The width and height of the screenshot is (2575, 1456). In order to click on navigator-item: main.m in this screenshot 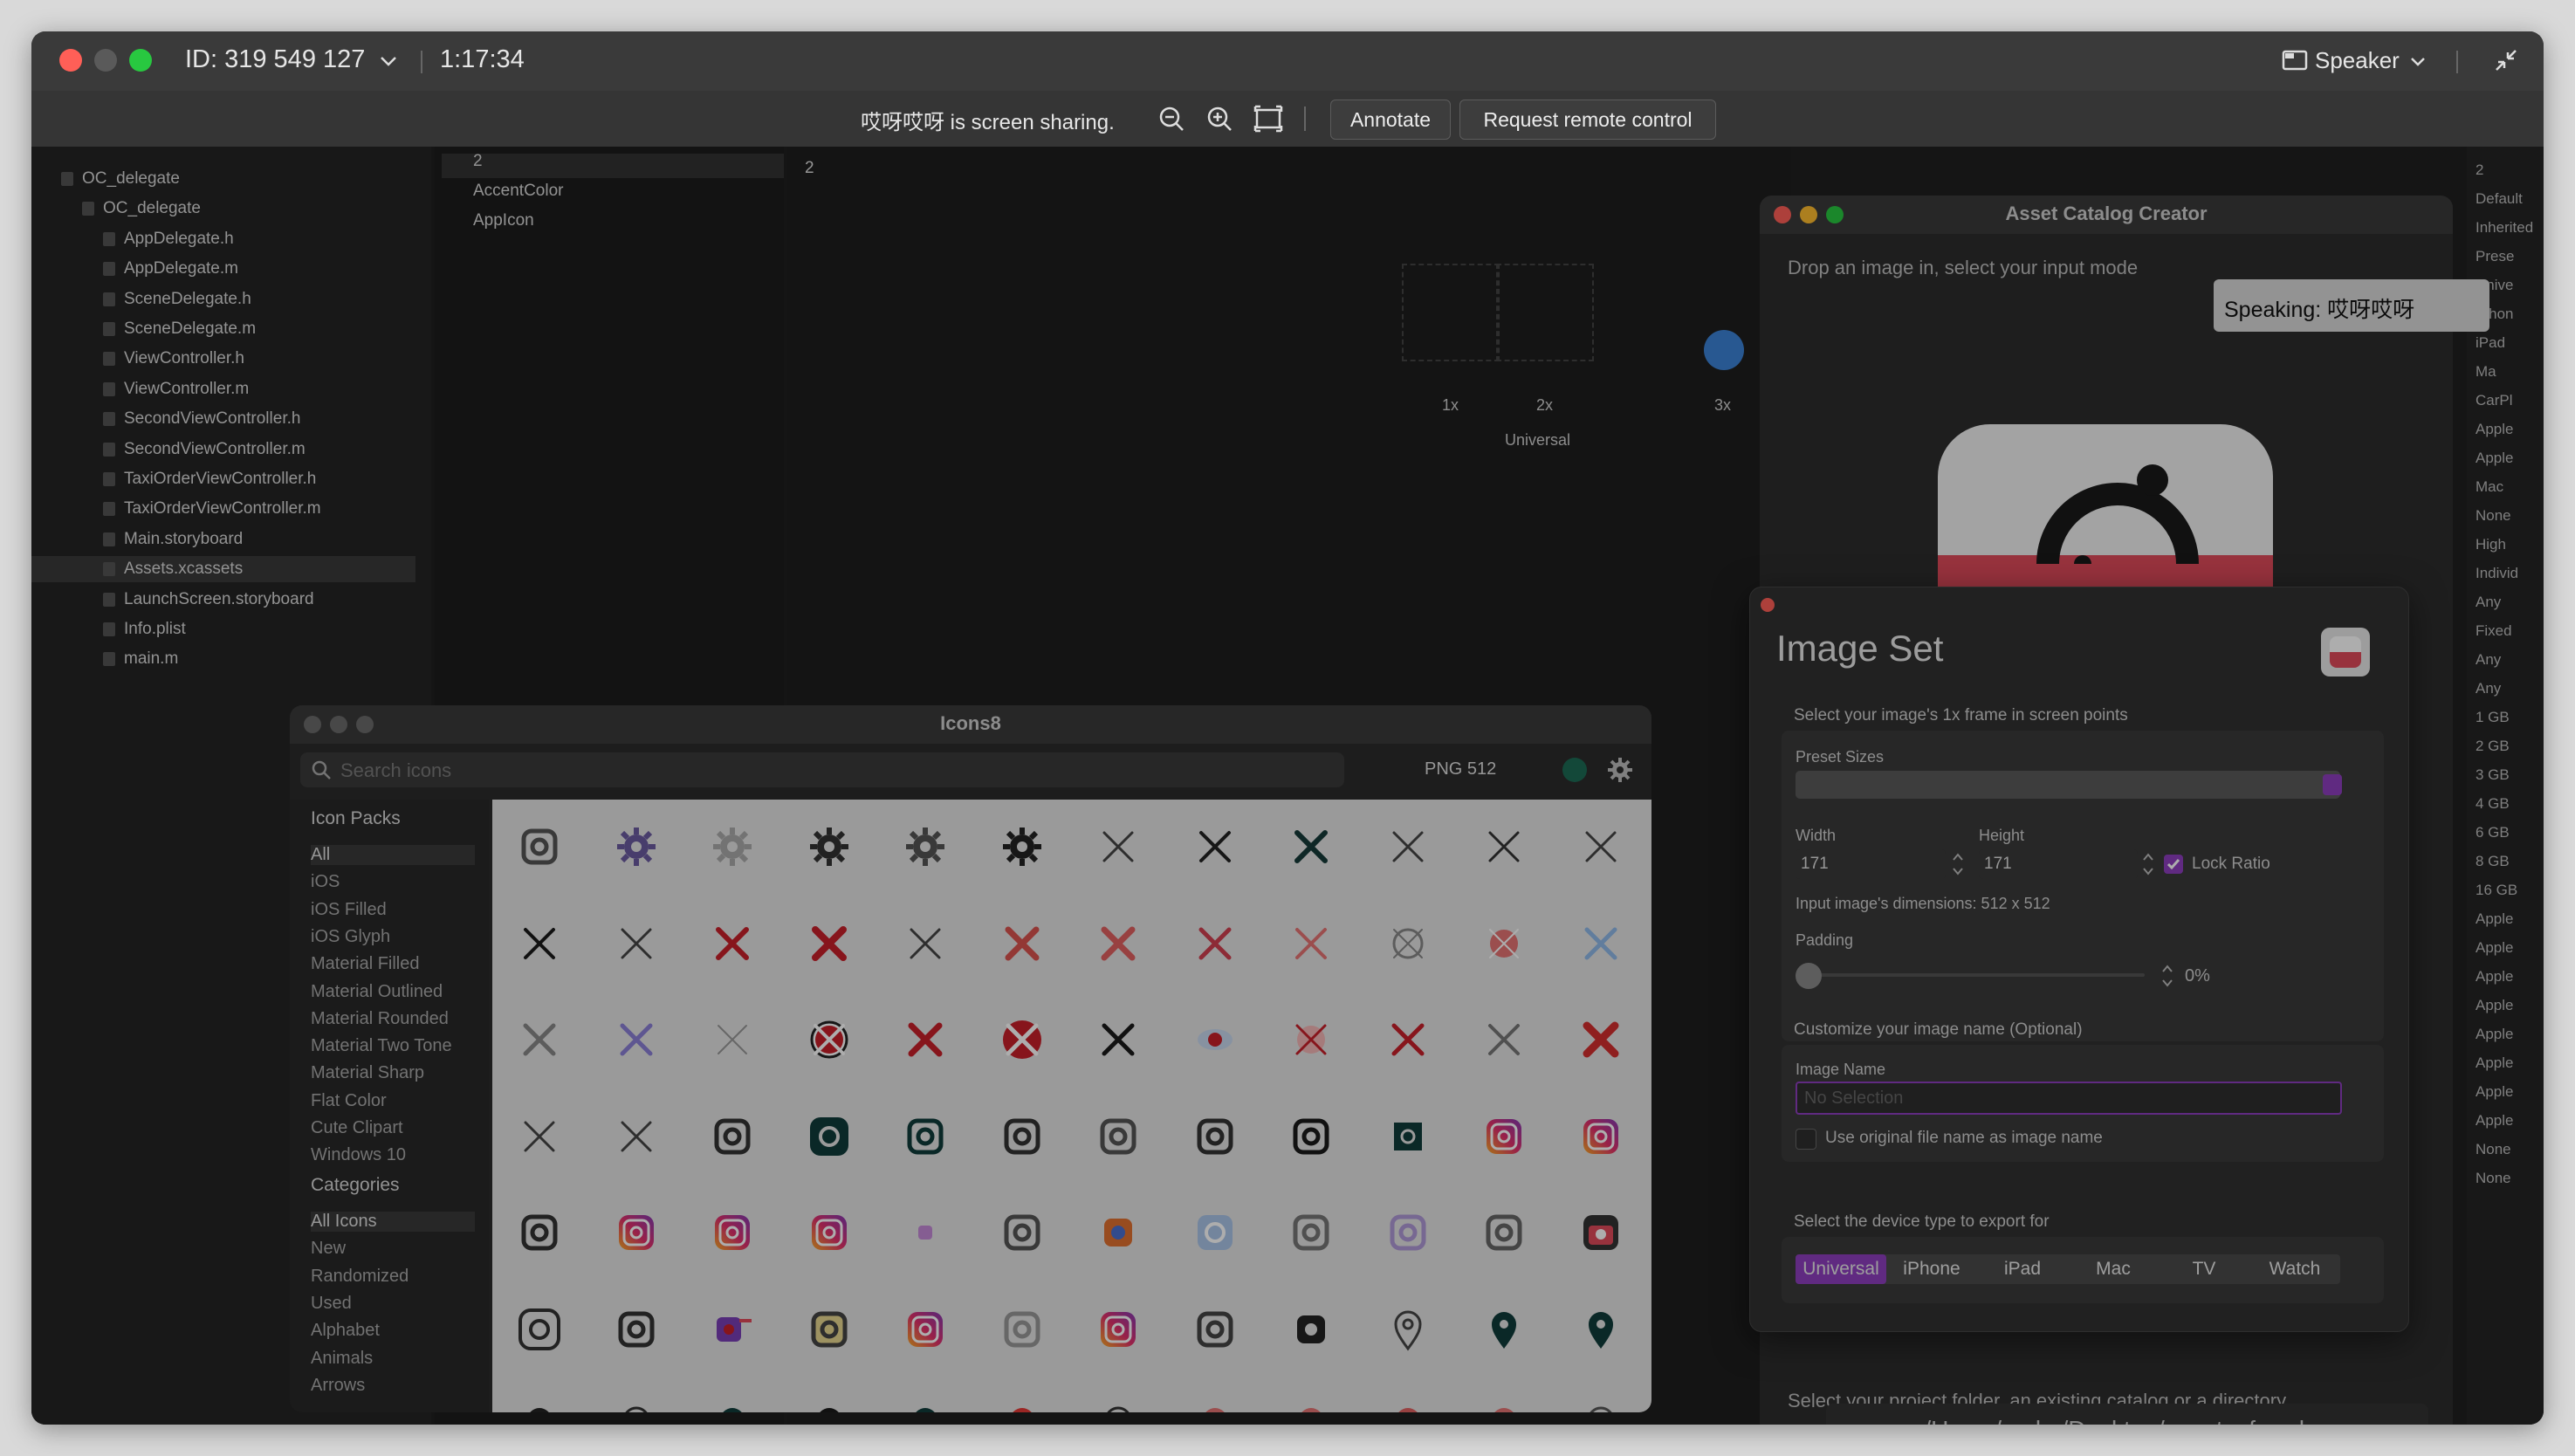, I will do `click(140, 659)`.